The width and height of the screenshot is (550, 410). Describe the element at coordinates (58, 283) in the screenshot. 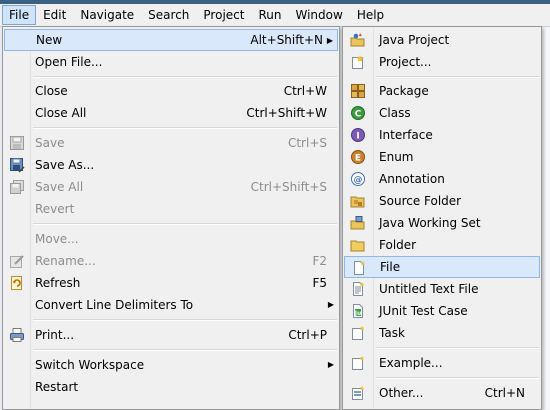

I see `menu-item-label: Refresh` at that location.